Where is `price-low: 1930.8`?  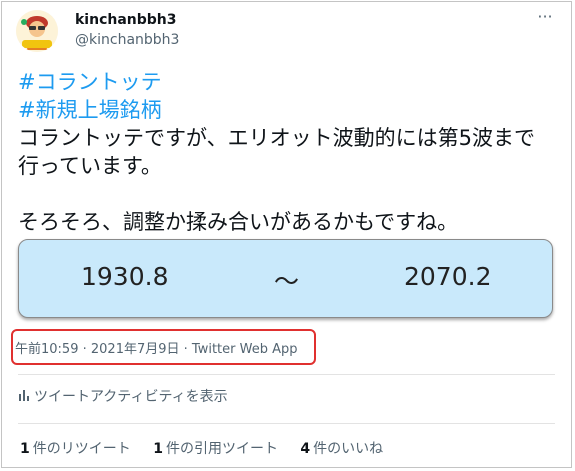 price-low: 1930.8 is located at coordinates (125, 276).